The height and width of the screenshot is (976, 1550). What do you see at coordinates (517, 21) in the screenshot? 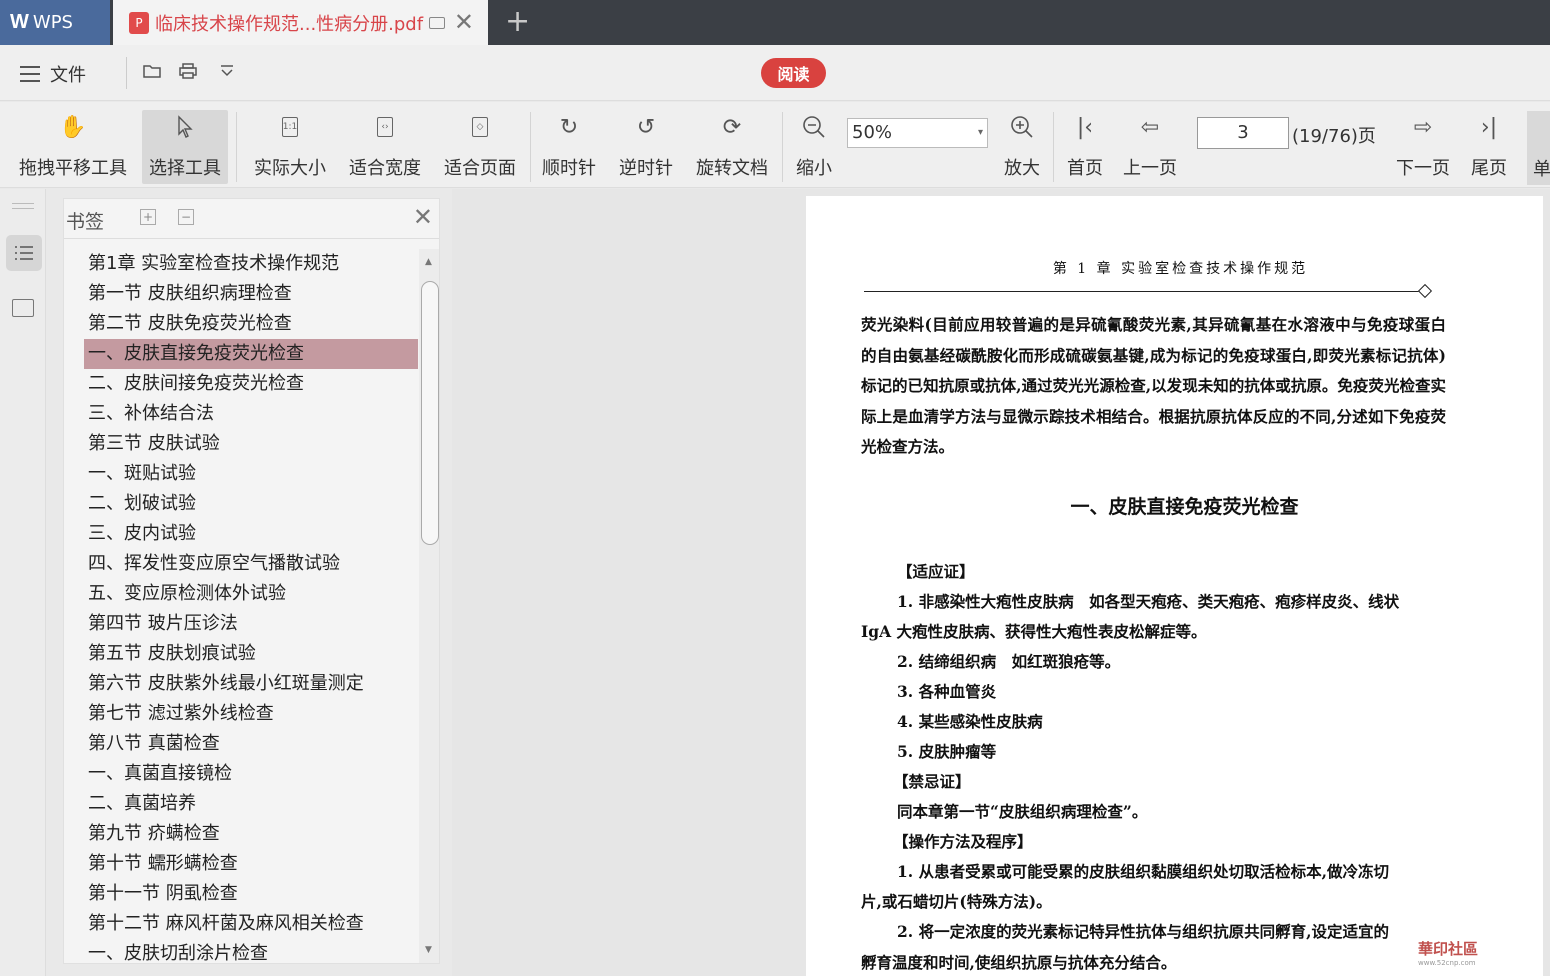
I see `new-tab-icon: +` at bounding box center [517, 21].